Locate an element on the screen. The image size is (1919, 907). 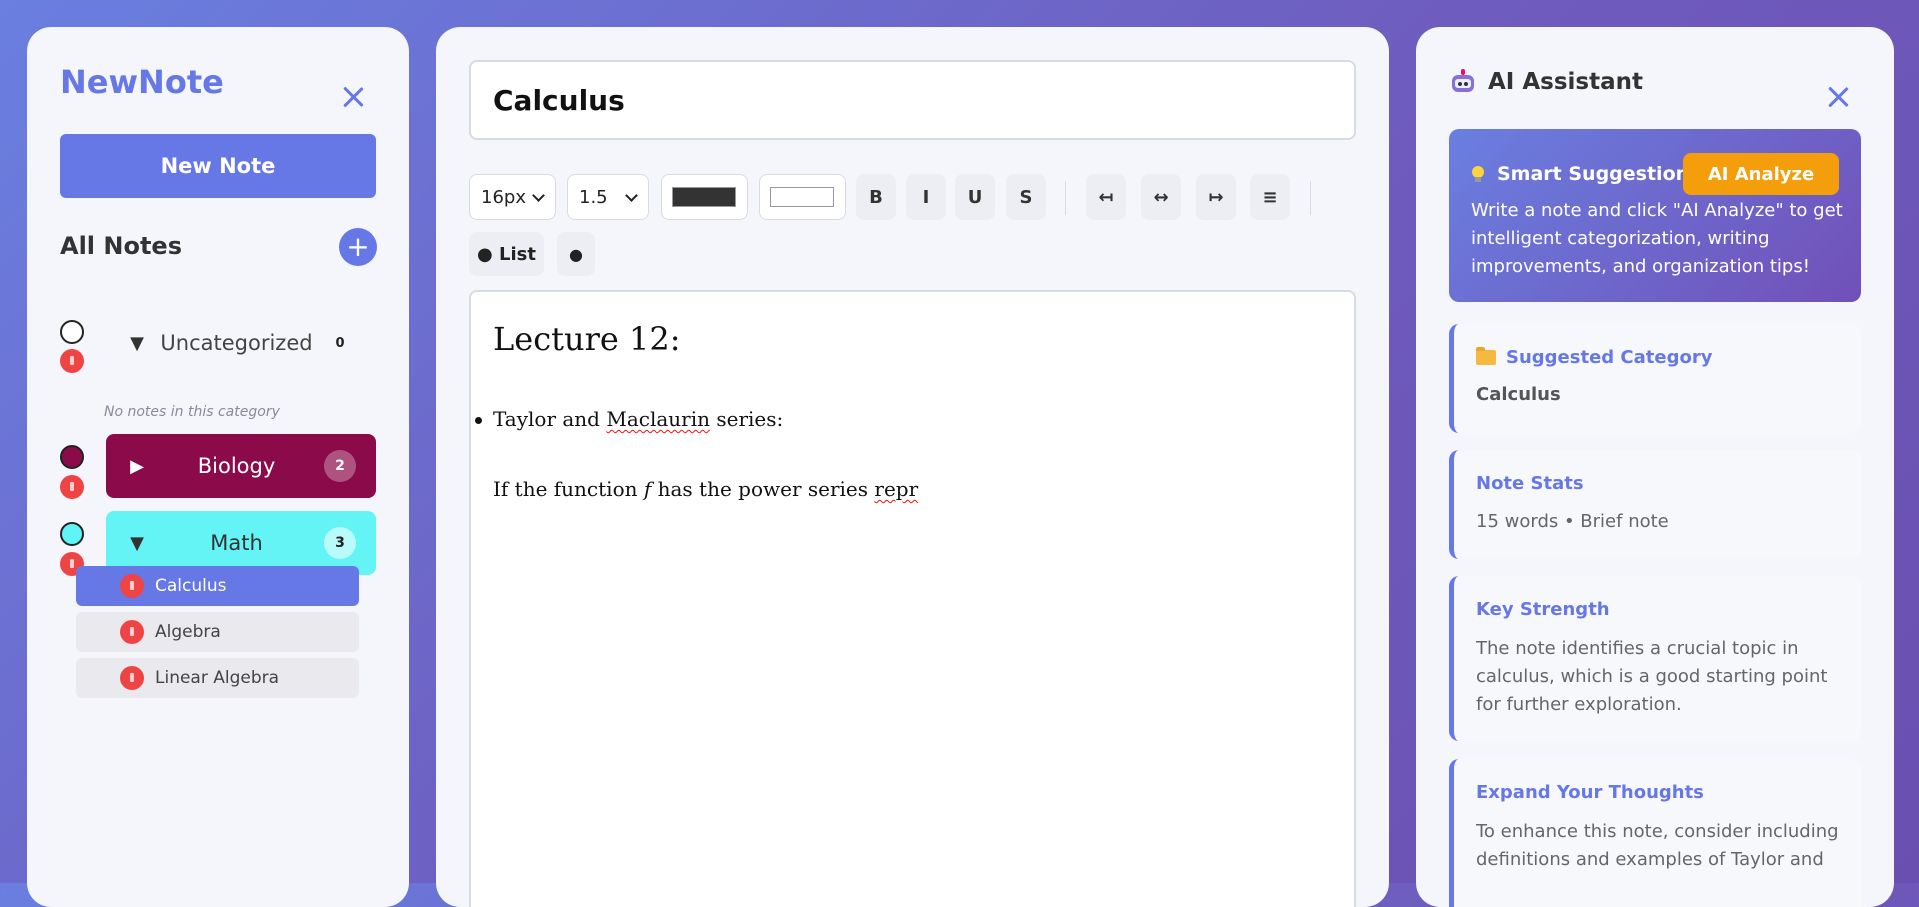
italic-button: I is located at coordinates (926, 197).